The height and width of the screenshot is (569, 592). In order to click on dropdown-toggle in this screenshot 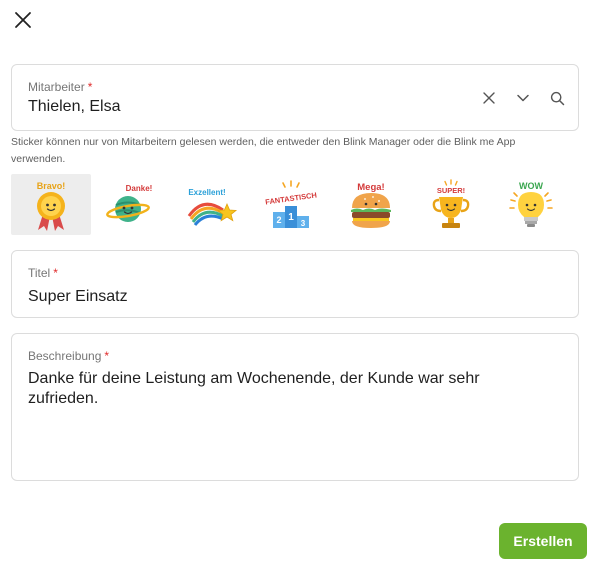, I will do `click(523, 98)`.